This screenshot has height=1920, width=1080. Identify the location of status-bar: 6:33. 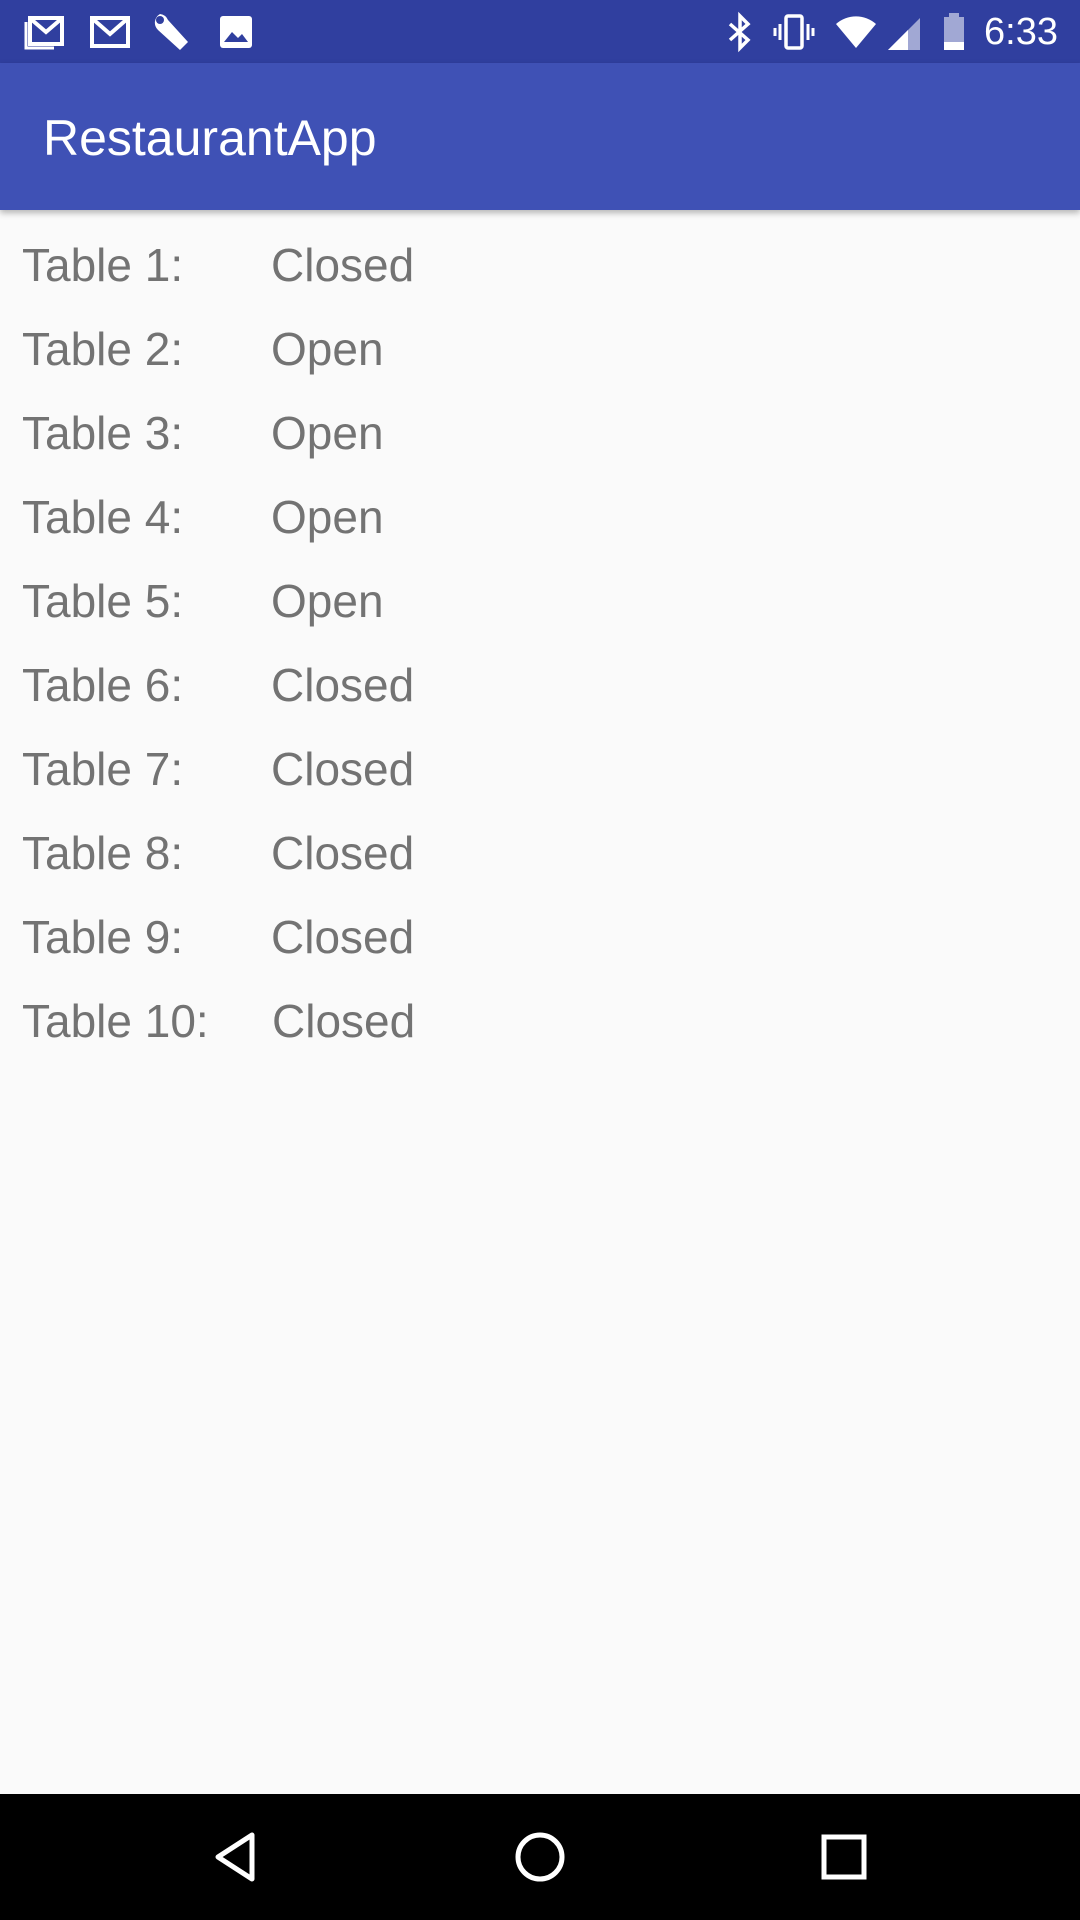
(540, 31).